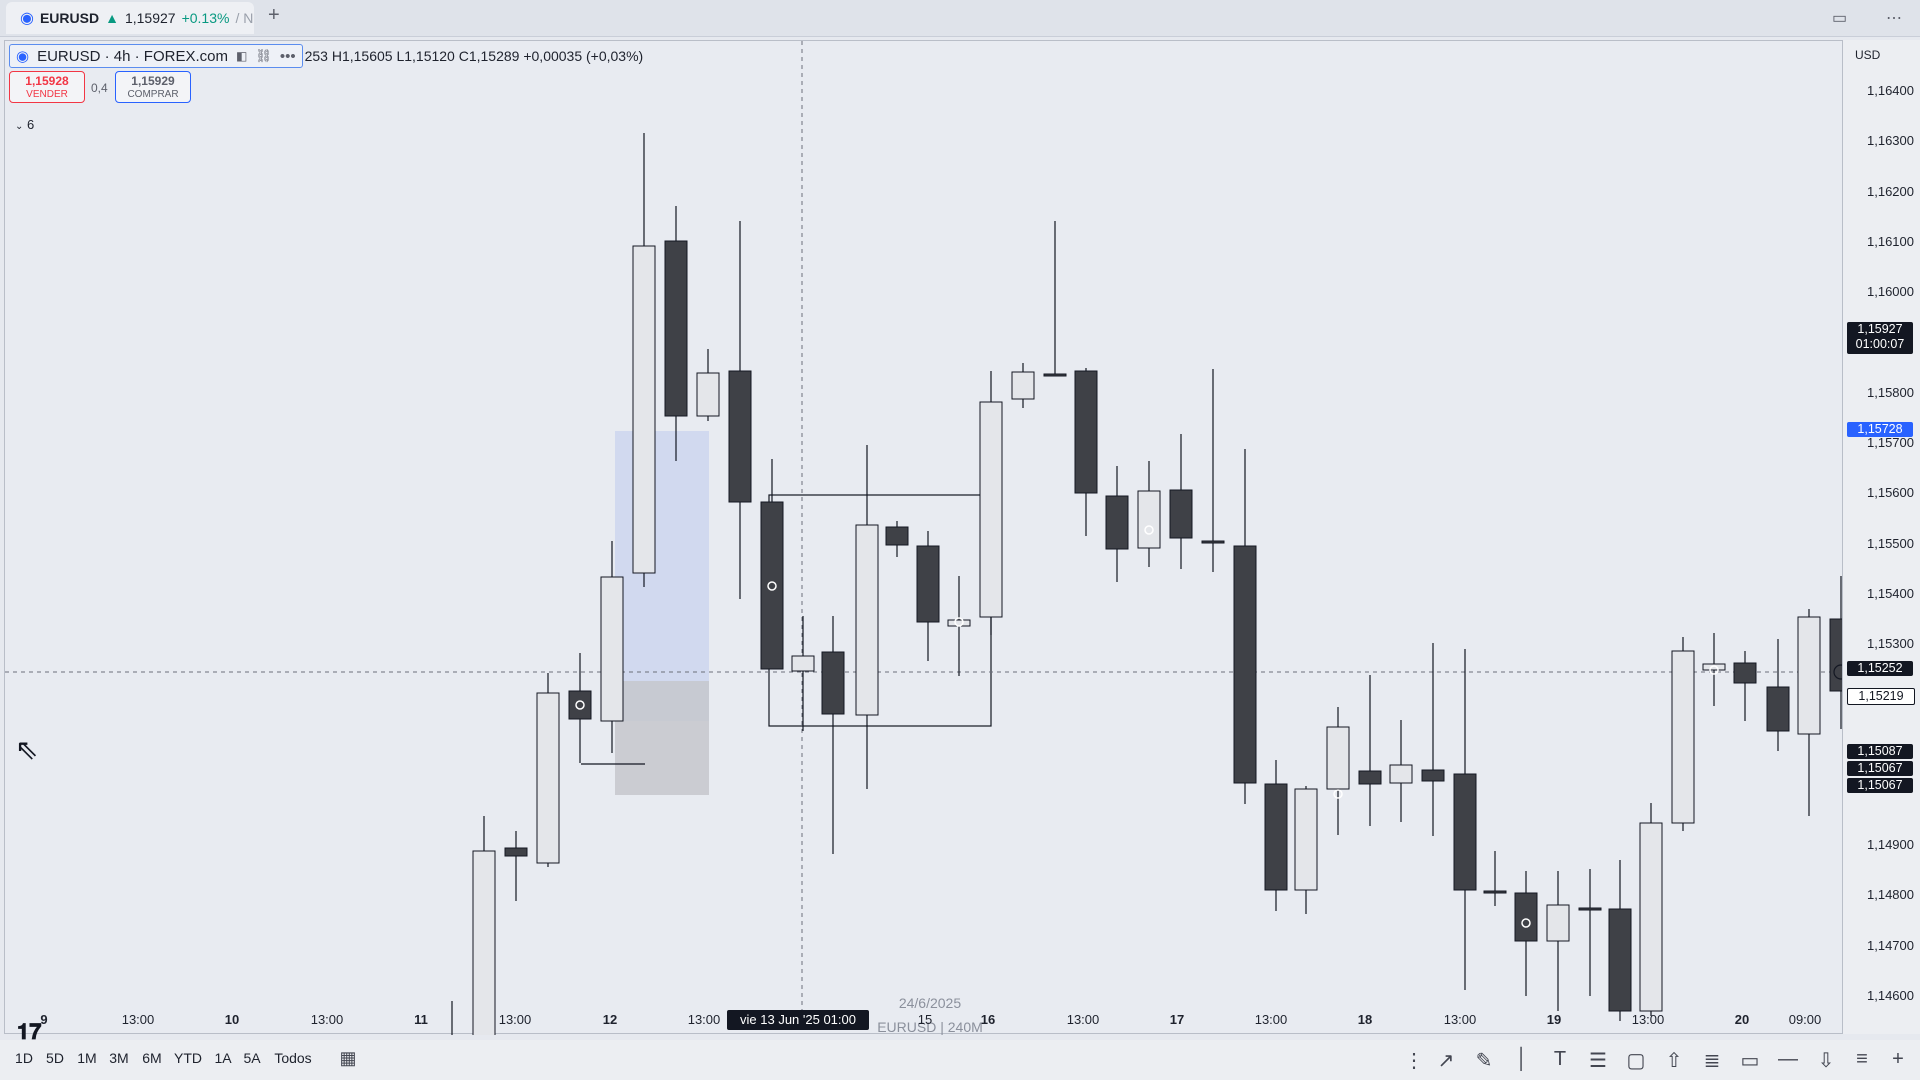 The width and height of the screenshot is (1920, 1080). I want to click on more-icon: •••, so click(288, 56).